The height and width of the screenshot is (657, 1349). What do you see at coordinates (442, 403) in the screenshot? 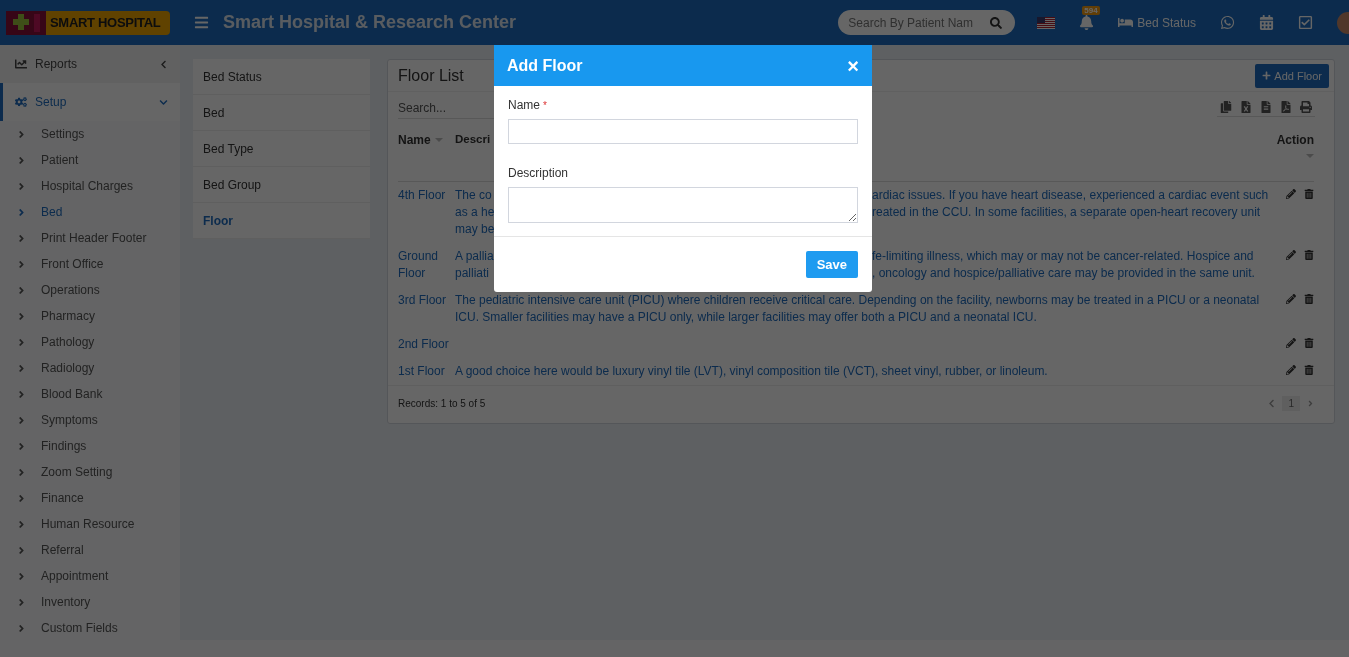
I see `records-count: Records: 1 to 5 of 5` at bounding box center [442, 403].